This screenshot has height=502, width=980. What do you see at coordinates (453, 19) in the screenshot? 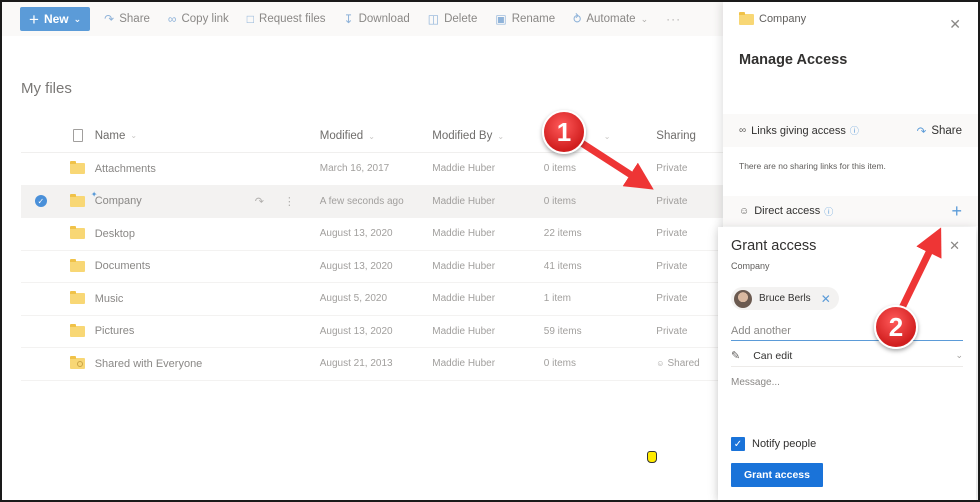
I see `delete-button: ◫ Delete` at bounding box center [453, 19].